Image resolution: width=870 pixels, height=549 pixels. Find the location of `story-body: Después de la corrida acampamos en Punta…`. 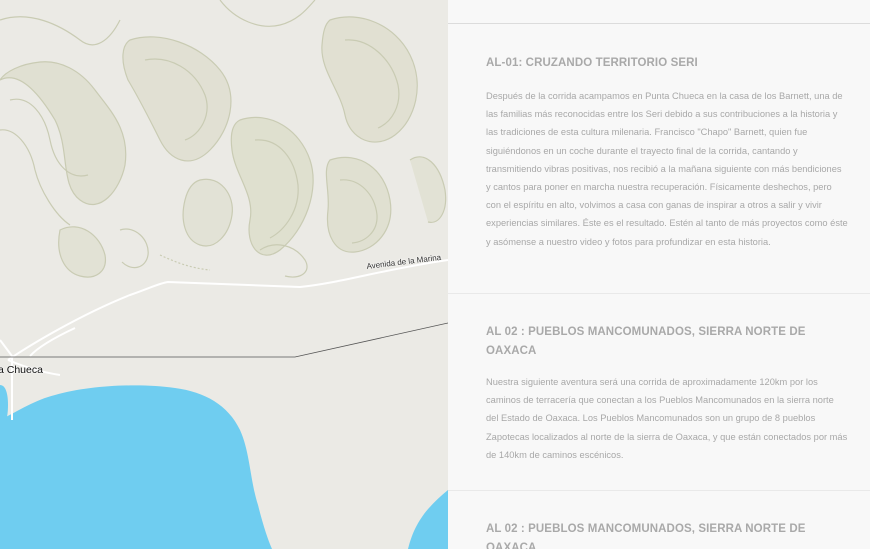

story-body: Después de la corrida acampamos en Punta… is located at coordinates (667, 169).